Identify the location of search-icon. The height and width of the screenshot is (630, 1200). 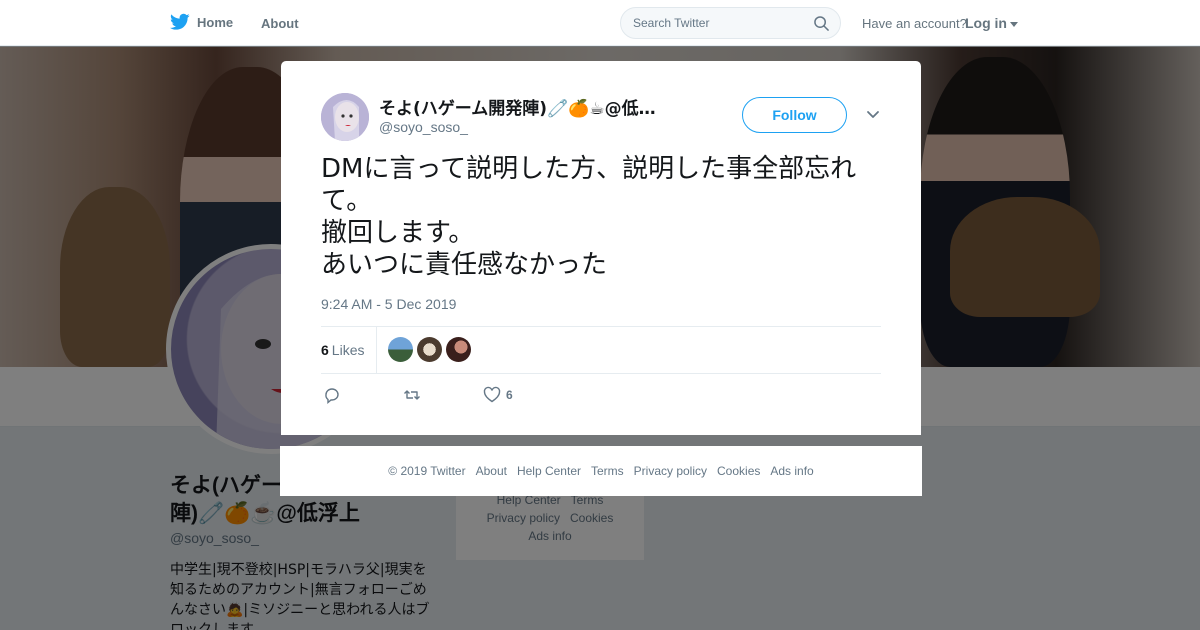
(821, 23).